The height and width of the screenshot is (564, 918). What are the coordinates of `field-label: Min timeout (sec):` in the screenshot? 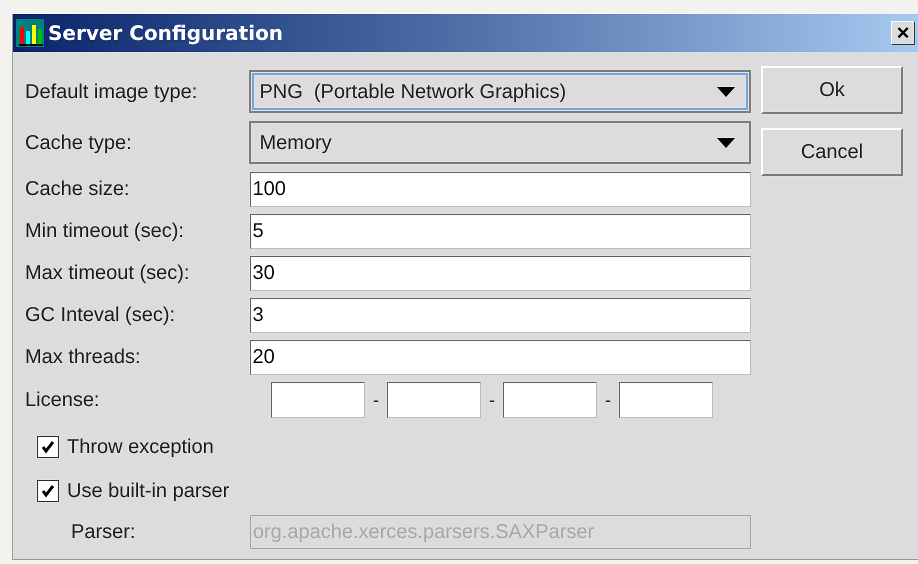 It's located at (105, 231).